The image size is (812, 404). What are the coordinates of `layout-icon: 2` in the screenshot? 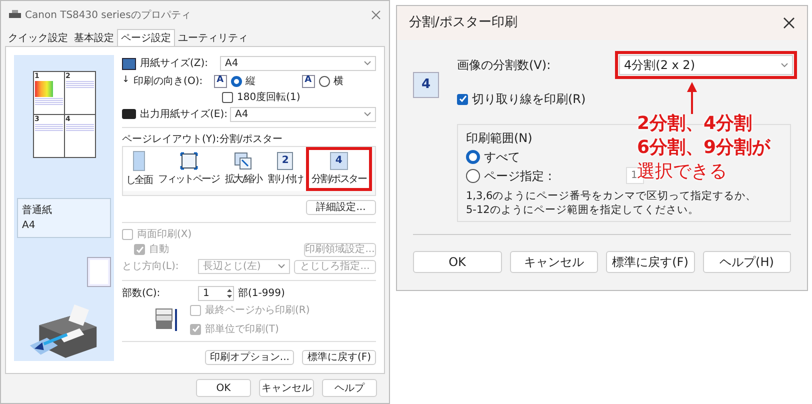 It's located at (285, 161).